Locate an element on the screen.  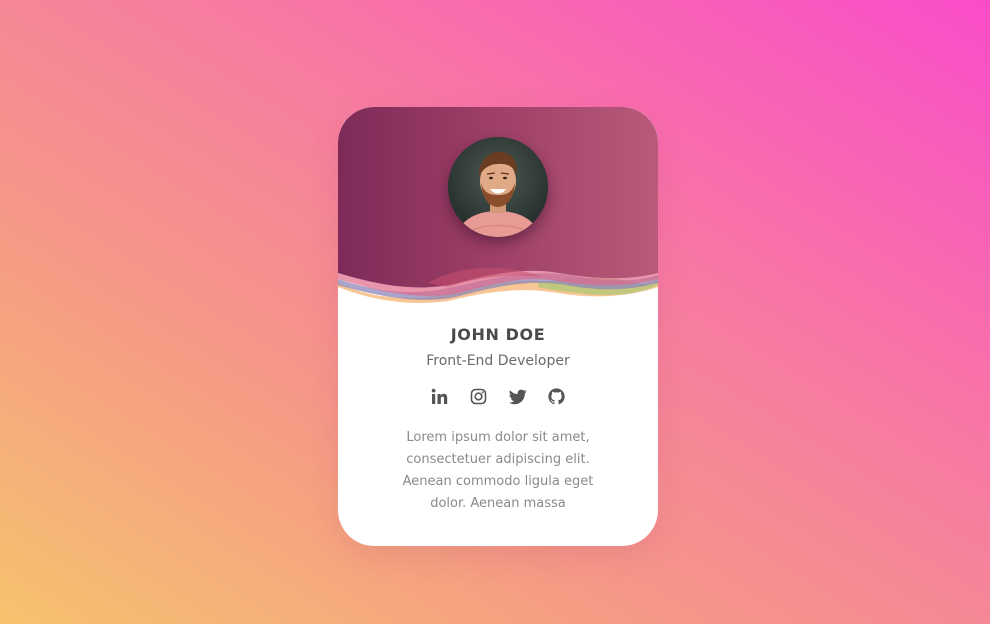
linkedin-icon is located at coordinates (439, 396).